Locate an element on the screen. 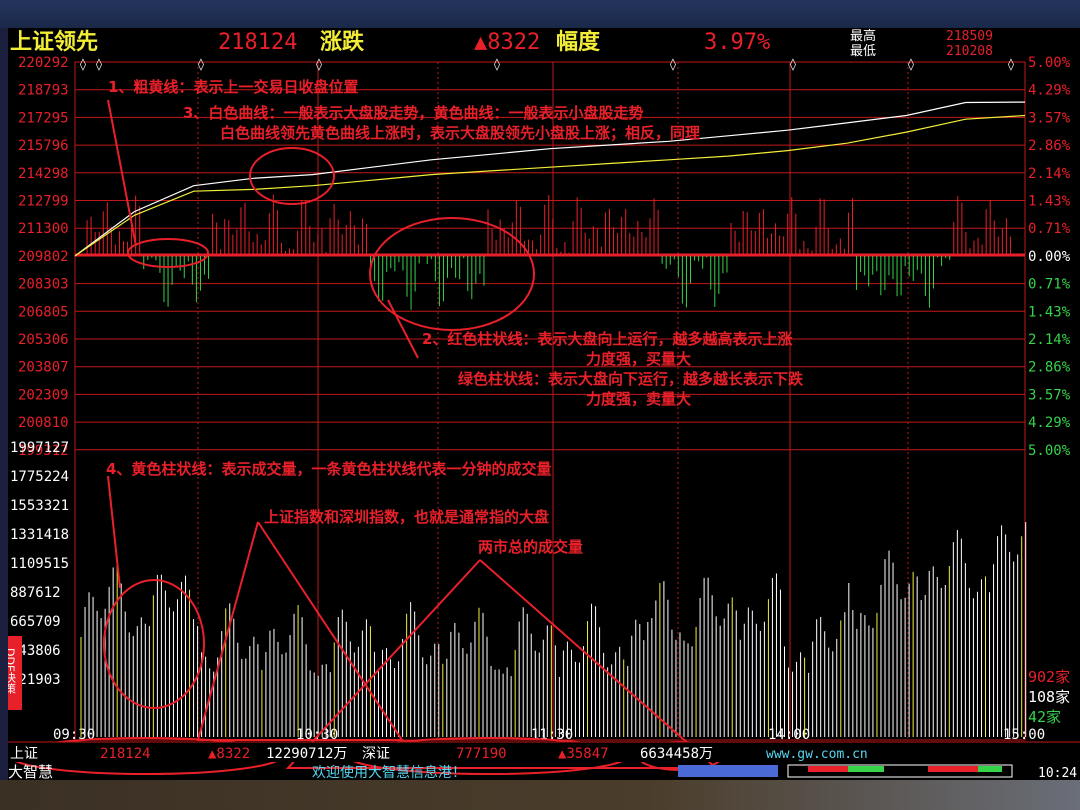 The height and width of the screenshot is (810, 1080). status-sh-value: 218124 is located at coordinates (125, 754).